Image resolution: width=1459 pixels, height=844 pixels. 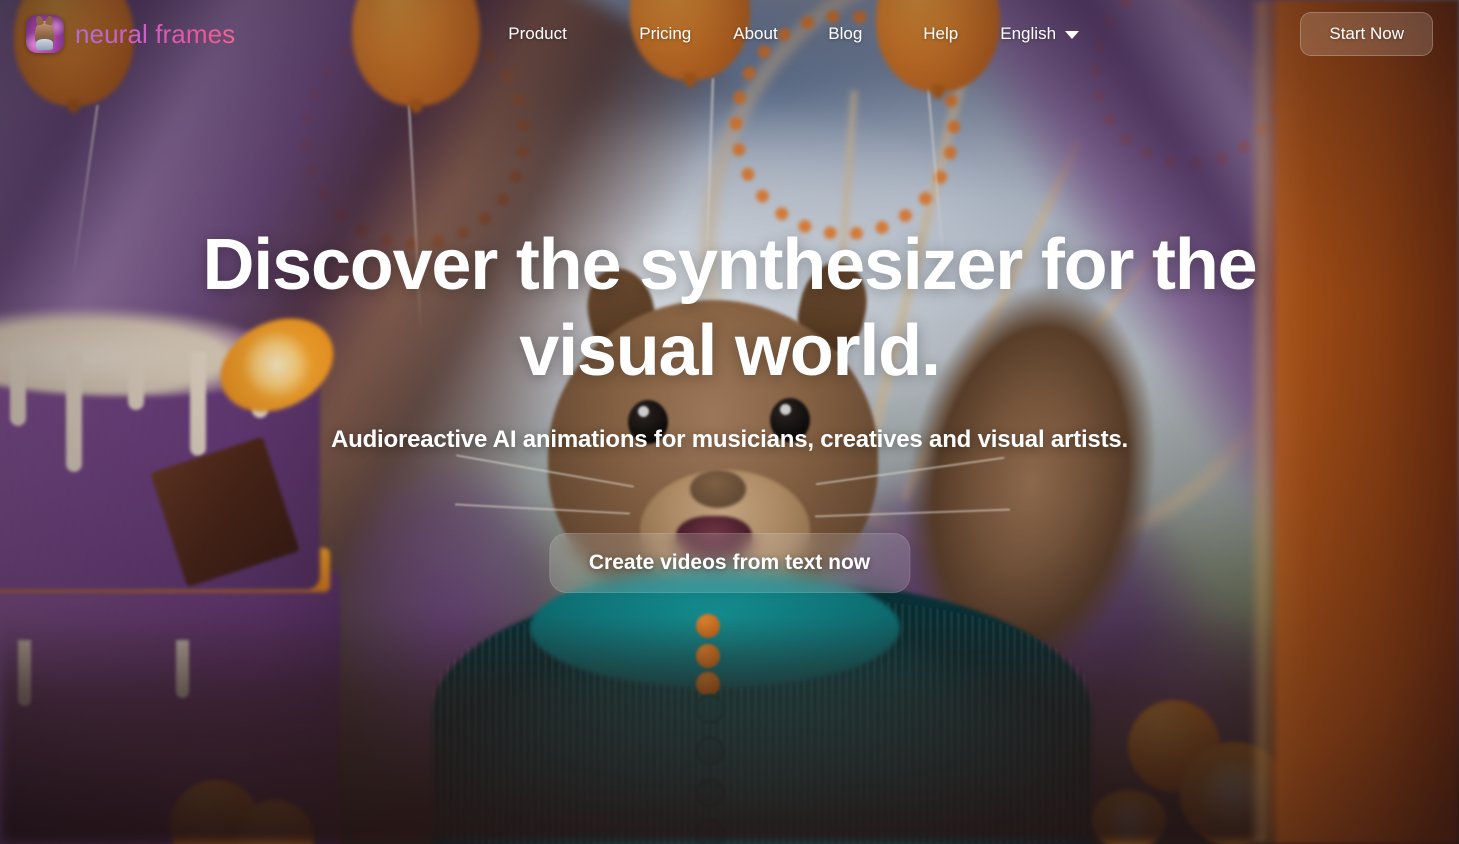 I want to click on brand-name: neural frames, so click(x=155, y=33).